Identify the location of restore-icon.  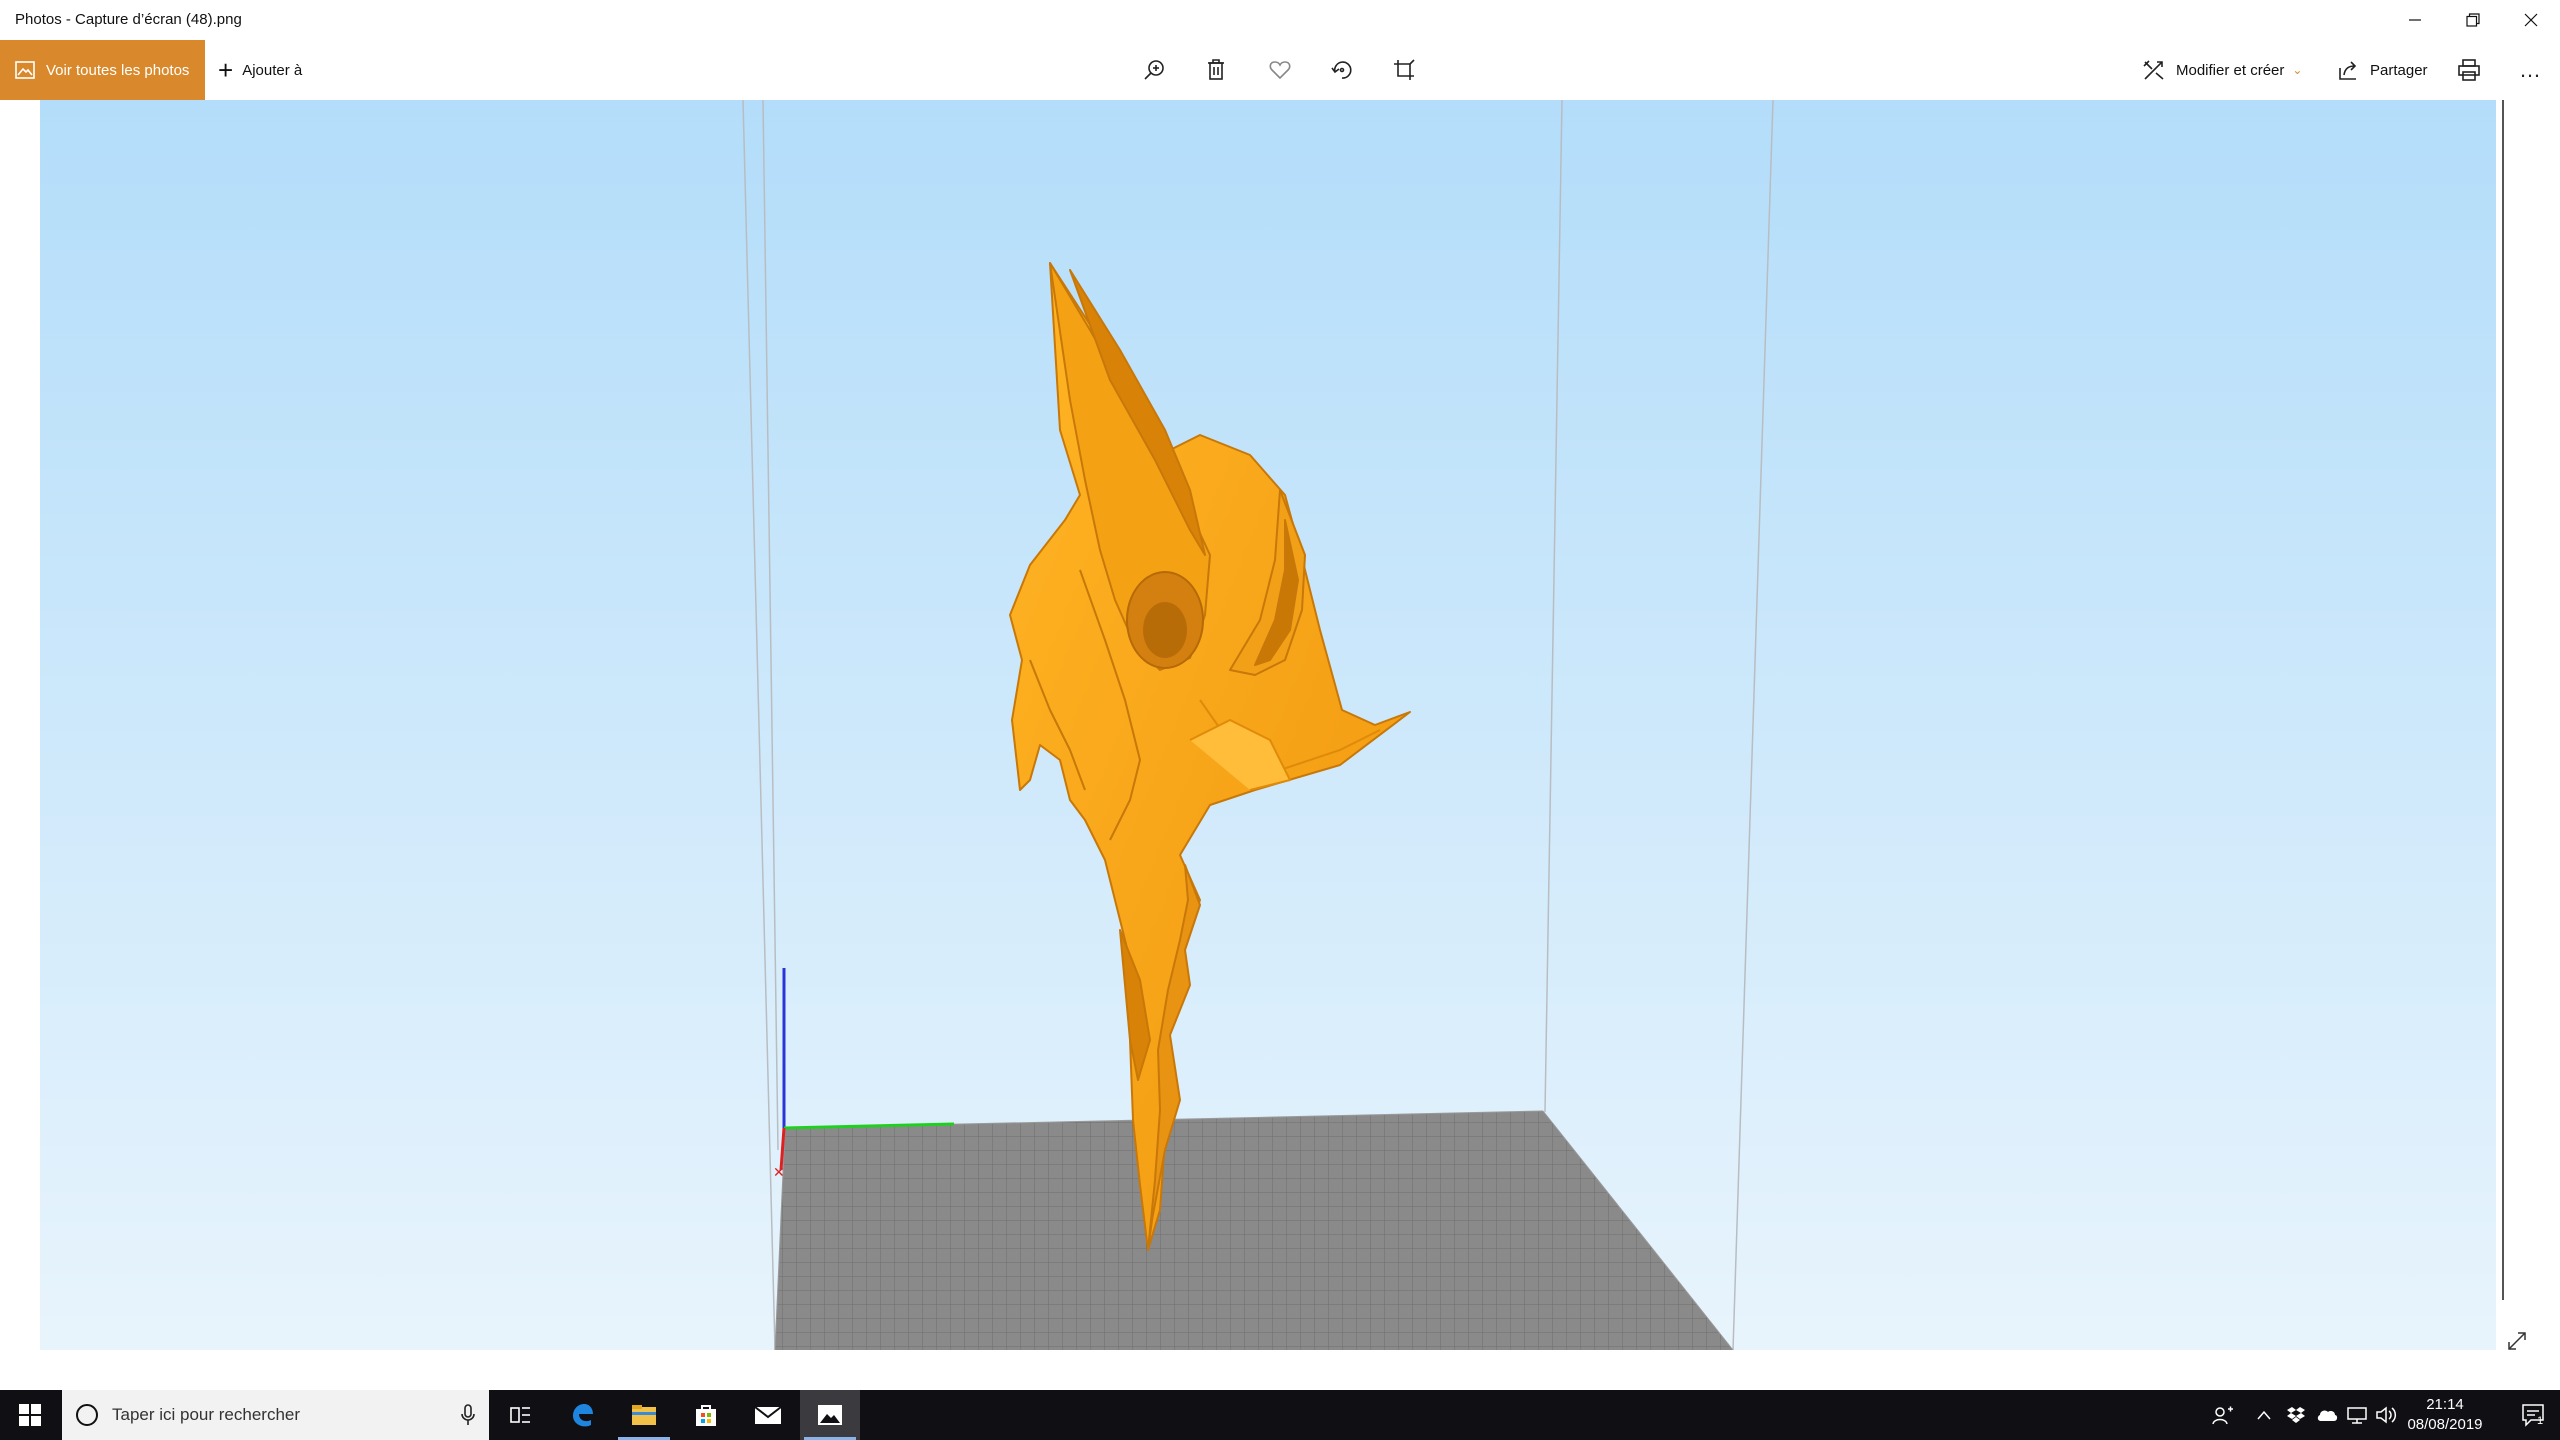
(2473, 20).